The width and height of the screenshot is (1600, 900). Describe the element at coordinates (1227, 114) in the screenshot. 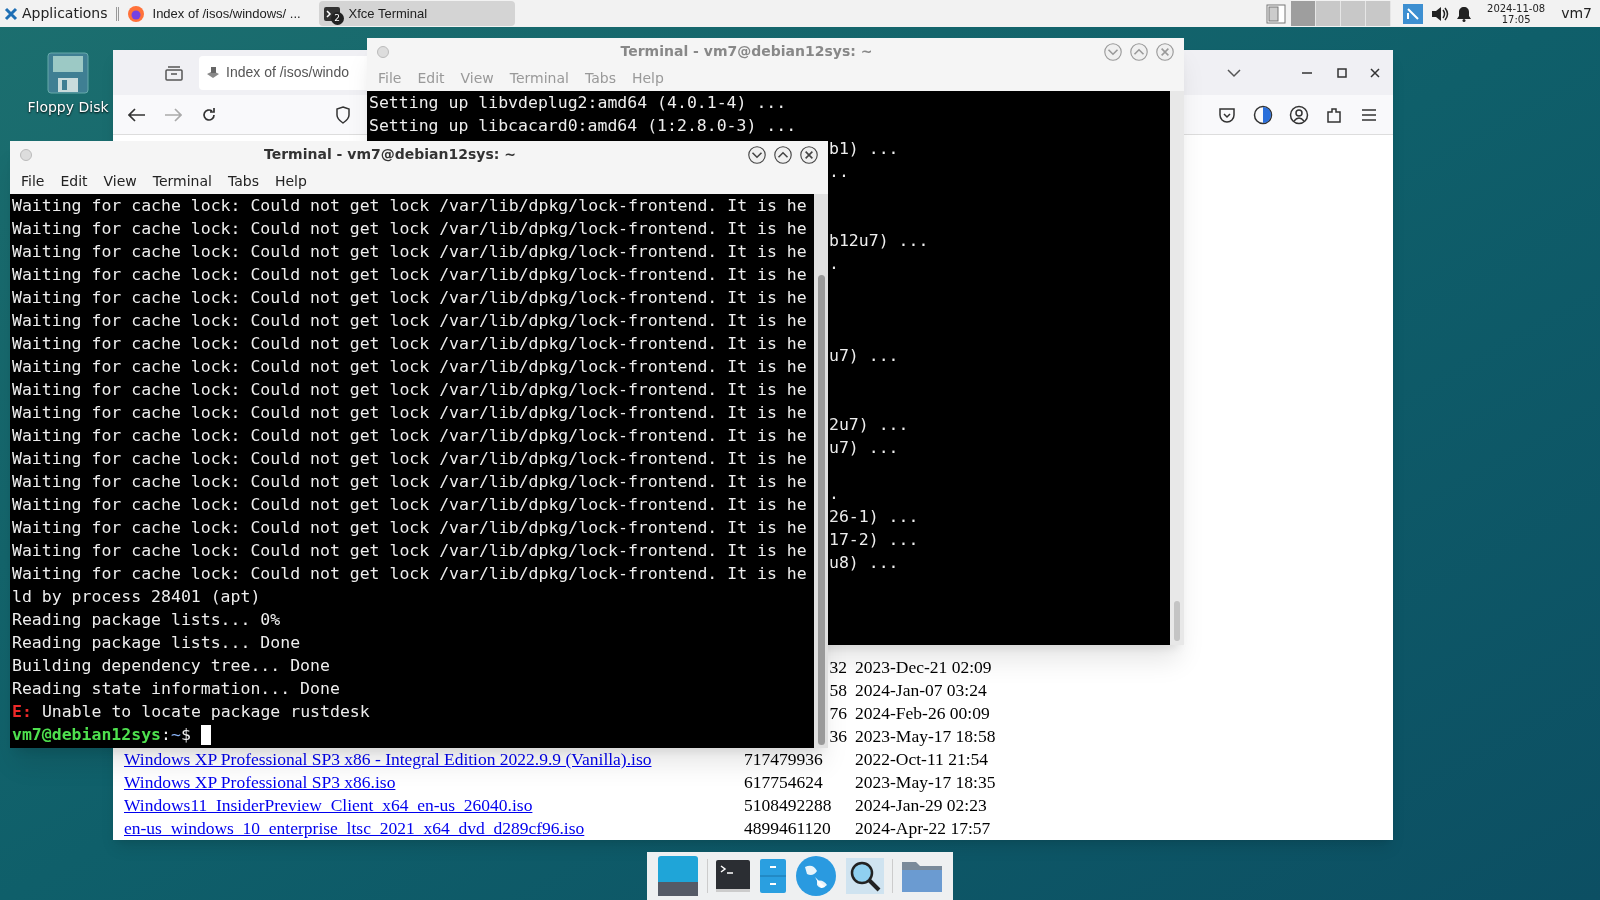

I see `pocket-icon` at that location.